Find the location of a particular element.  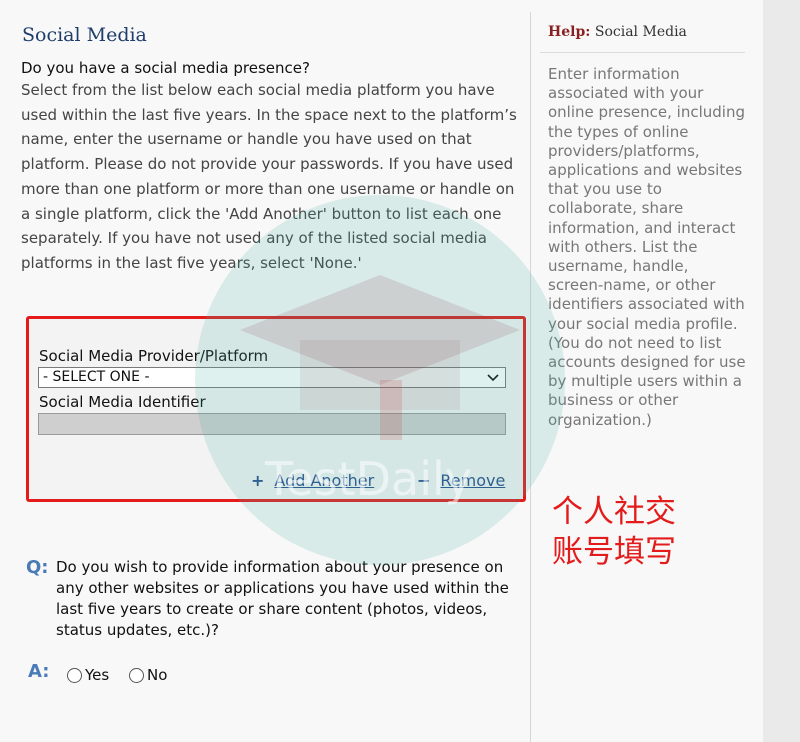

identifier-label: Social Media Identifier is located at coordinates (122, 402).